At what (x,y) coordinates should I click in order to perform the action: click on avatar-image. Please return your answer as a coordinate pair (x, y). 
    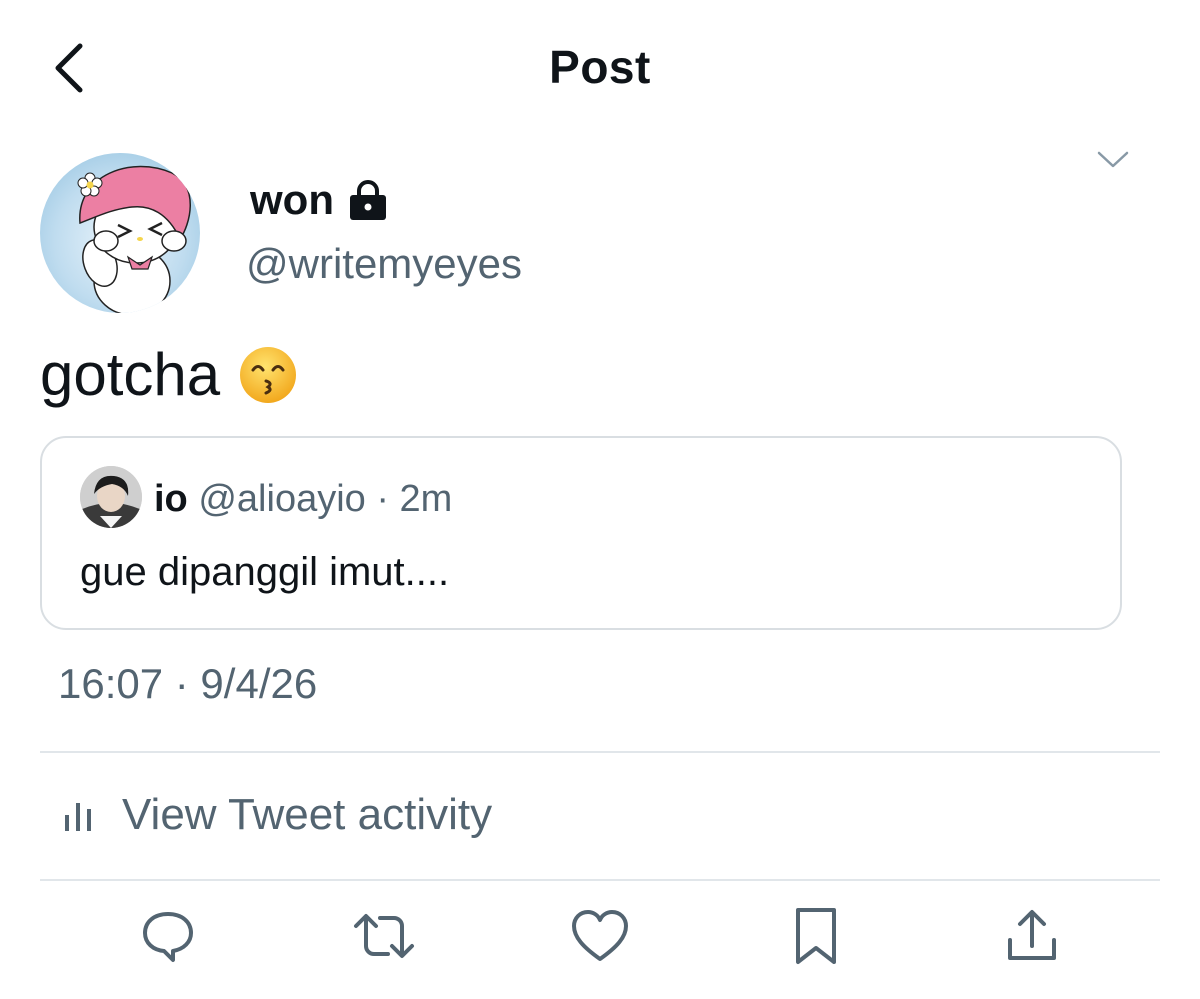
    Looking at the image, I should click on (134, 239).